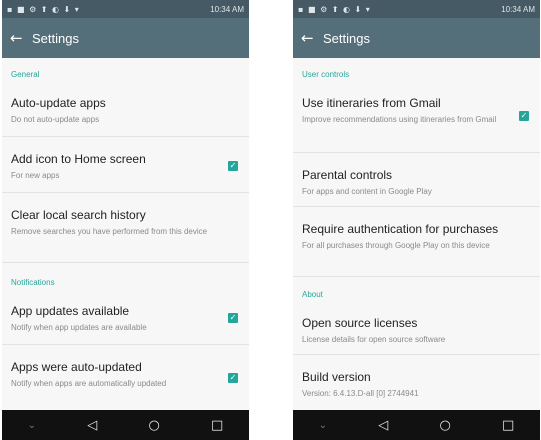  Describe the element at coordinates (25, 74) in the screenshot. I see `section-header-general: General` at that location.